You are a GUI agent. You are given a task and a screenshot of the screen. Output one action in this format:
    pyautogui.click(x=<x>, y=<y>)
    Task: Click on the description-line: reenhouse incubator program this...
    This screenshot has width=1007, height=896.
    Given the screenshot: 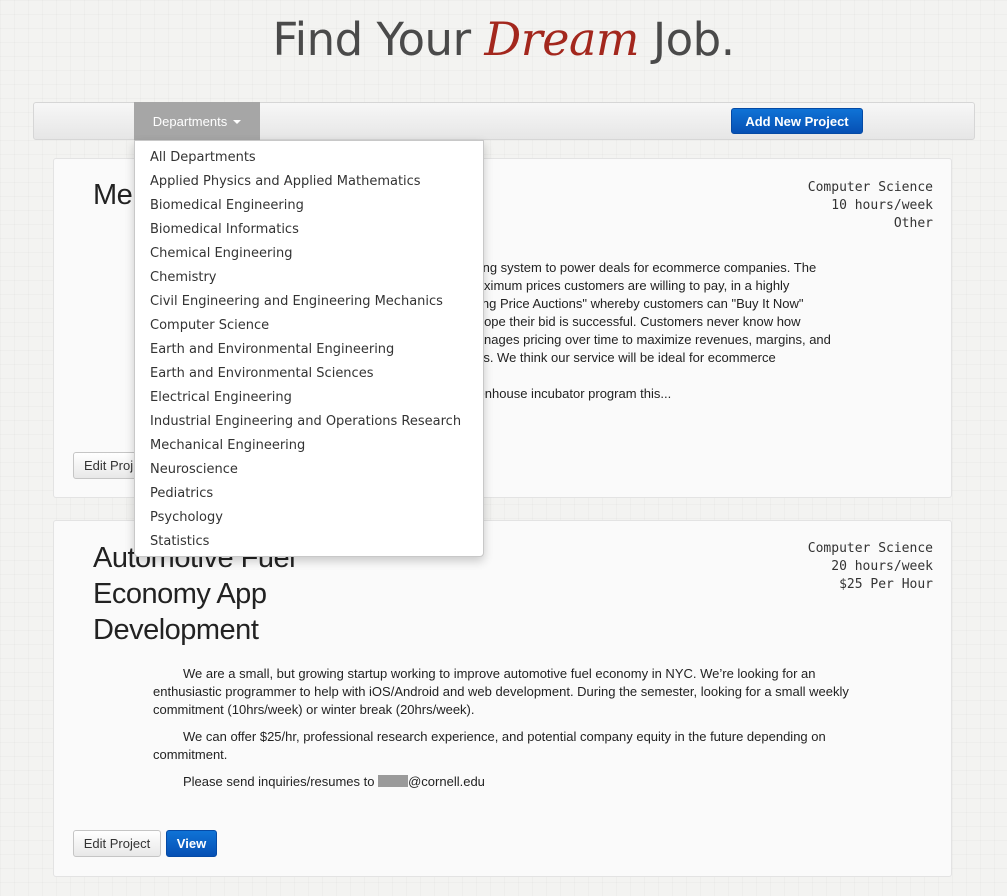 What is the action you would take?
    pyautogui.click(x=569, y=393)
    